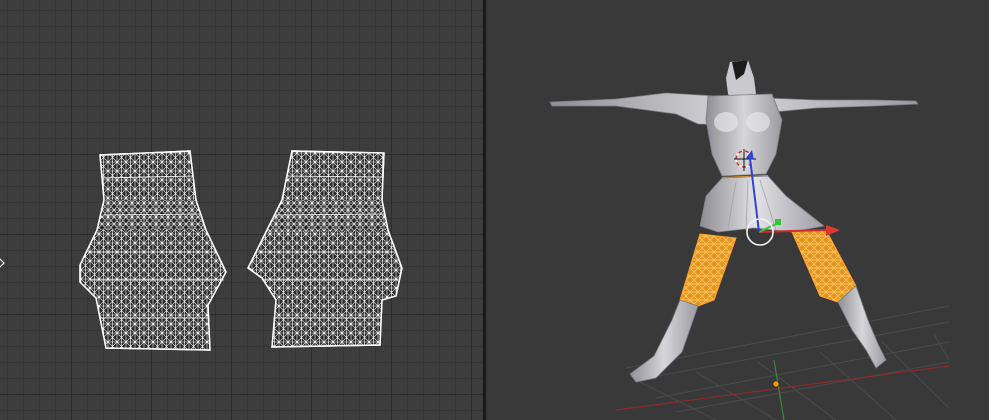 This screenshot has width=989, height=420. Describe the element at coordinates (776, 384) in the screenshot. I see `object-origin-icon` at that location.